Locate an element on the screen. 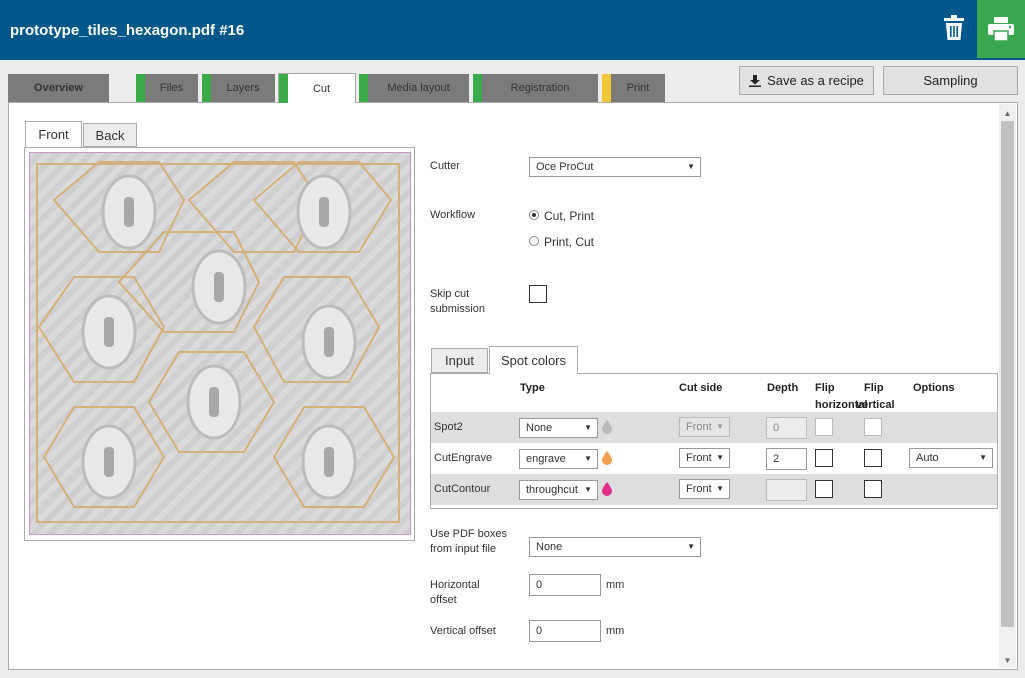  tab-files: Files is located at coordinates (167, 88).